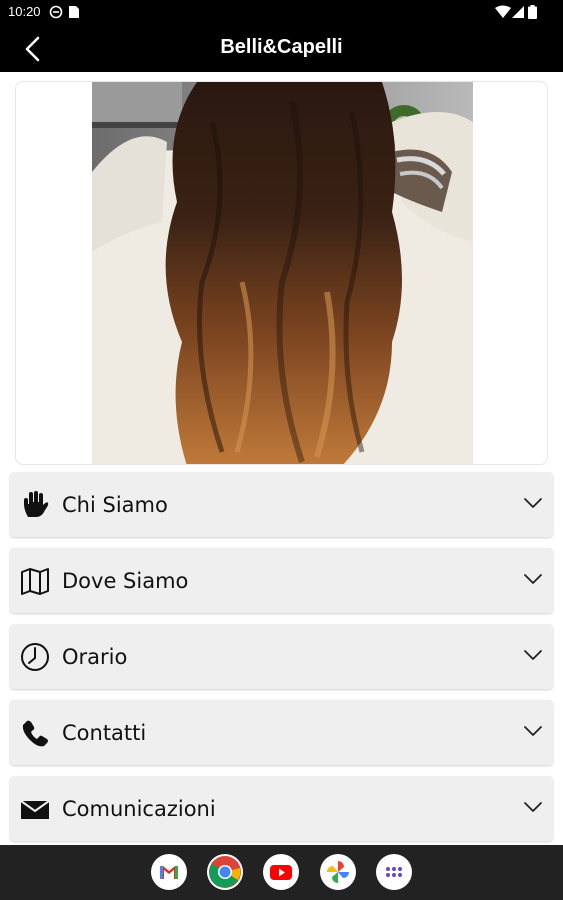  Describe the element at coordinates (532, 12) in the screenshot. I see `battery-icon` at that location.